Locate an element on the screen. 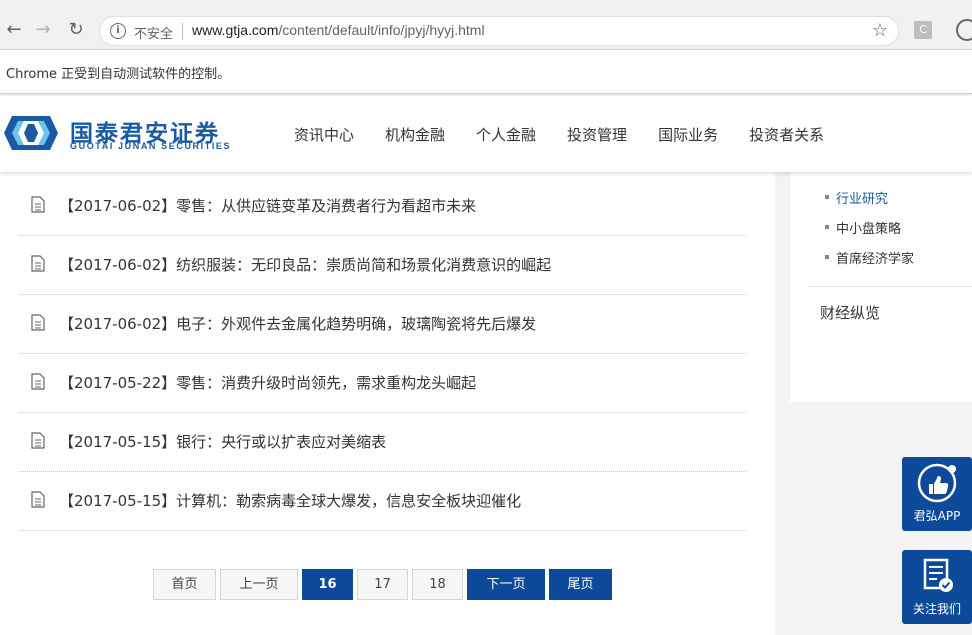  follow-button-label: 关注我们 is located at coordinates (936, 609).